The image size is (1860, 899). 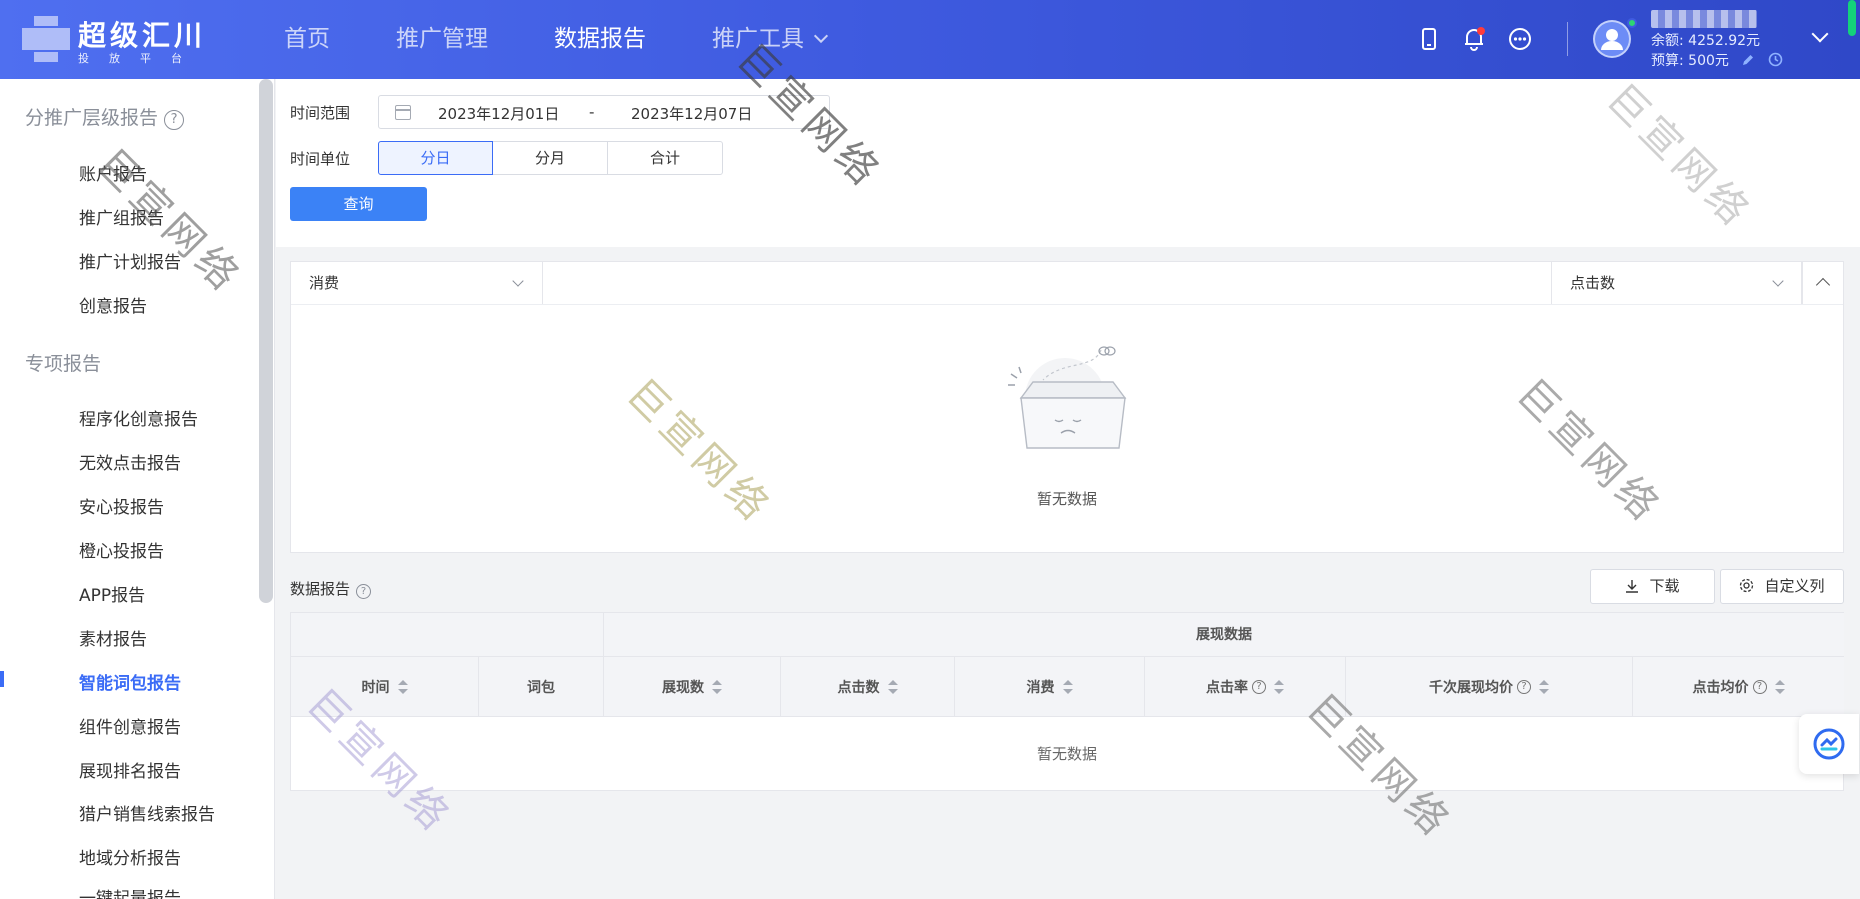 What do you see at coordinates (498, 113) in the screenshot?
I see `start-date: 2023年12月01日` at bounding box center [498, 113].